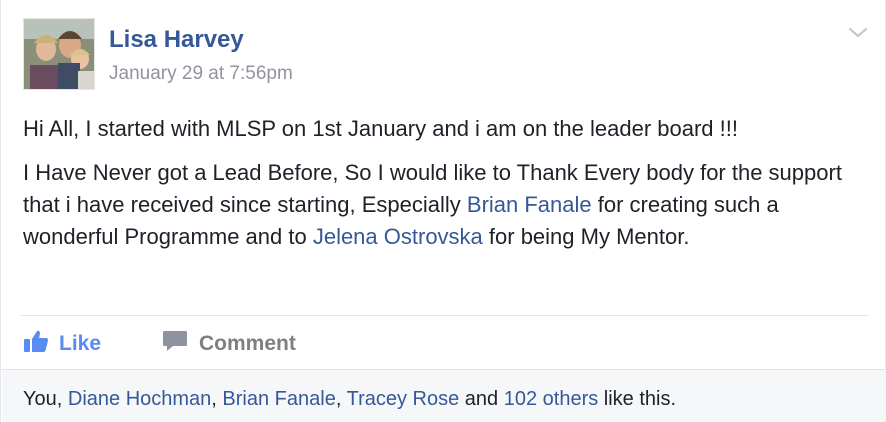  Describe the element at coordinates (80, 343) in the screenshot. I see `like-label: Like` at that location.